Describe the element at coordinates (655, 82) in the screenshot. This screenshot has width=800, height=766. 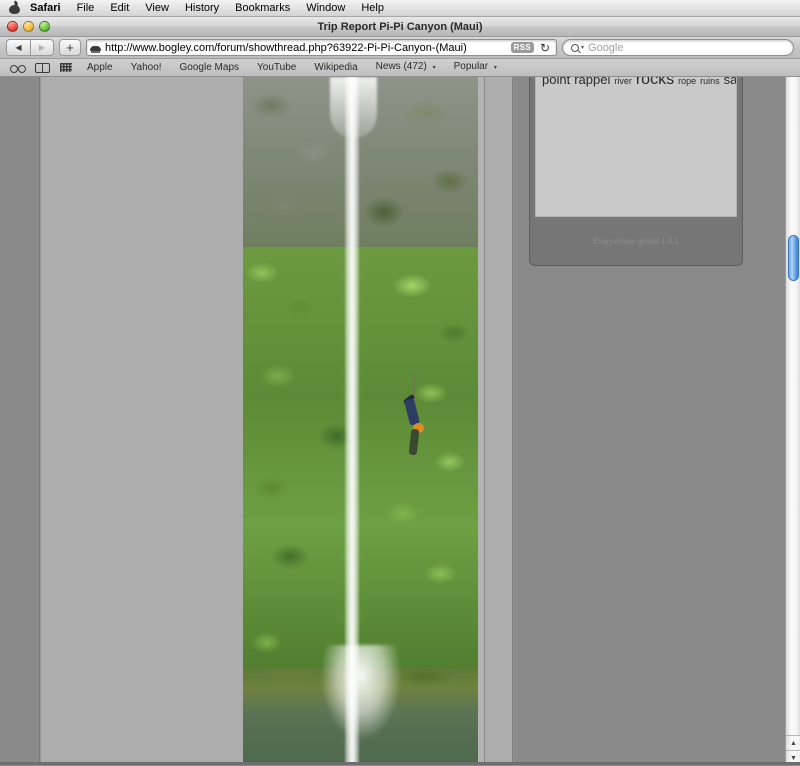
I see `tag-link: rocks` at that location.